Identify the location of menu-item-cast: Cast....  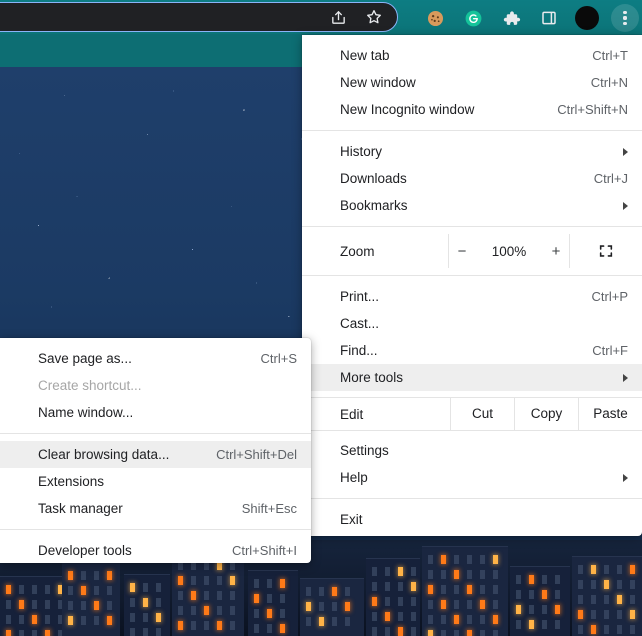
(472, 323).